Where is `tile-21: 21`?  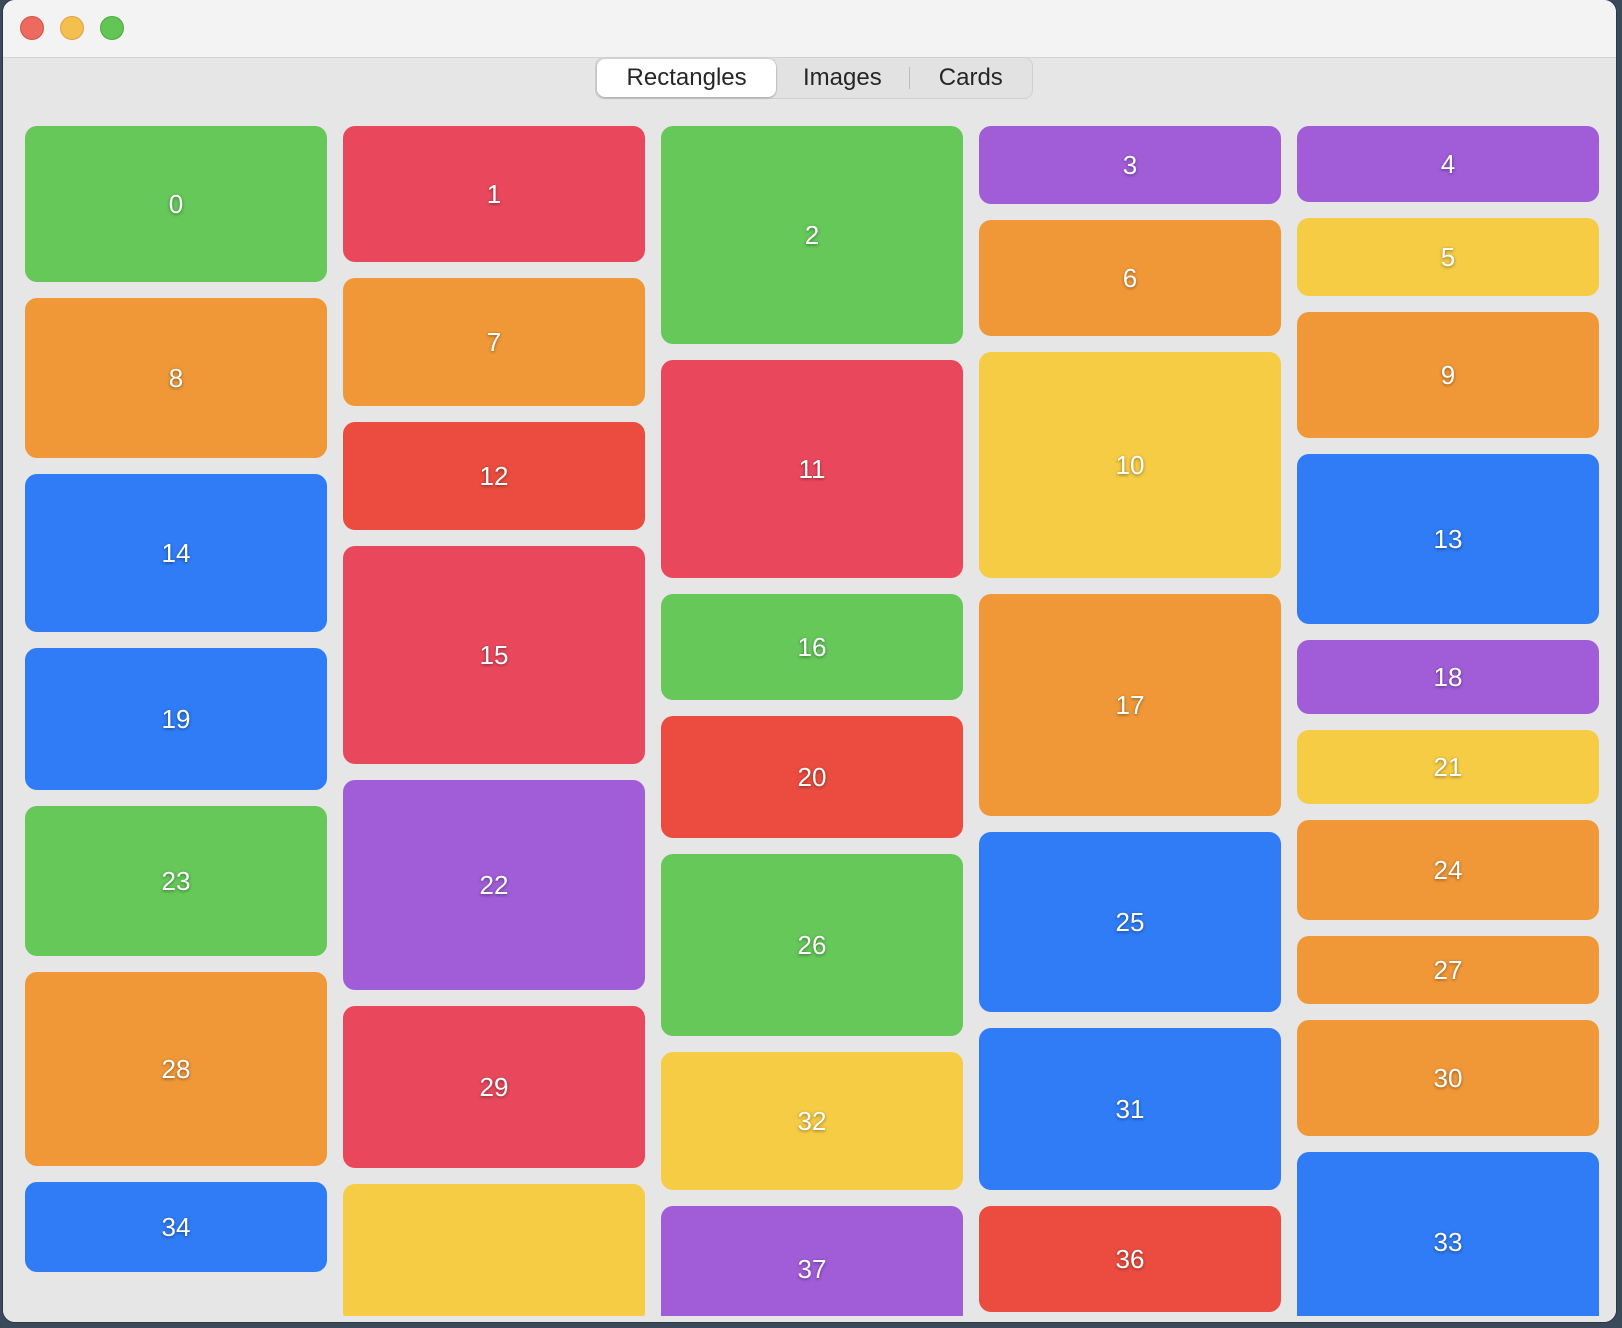
tile-21: 21 is located at coordinates (1448, 767).